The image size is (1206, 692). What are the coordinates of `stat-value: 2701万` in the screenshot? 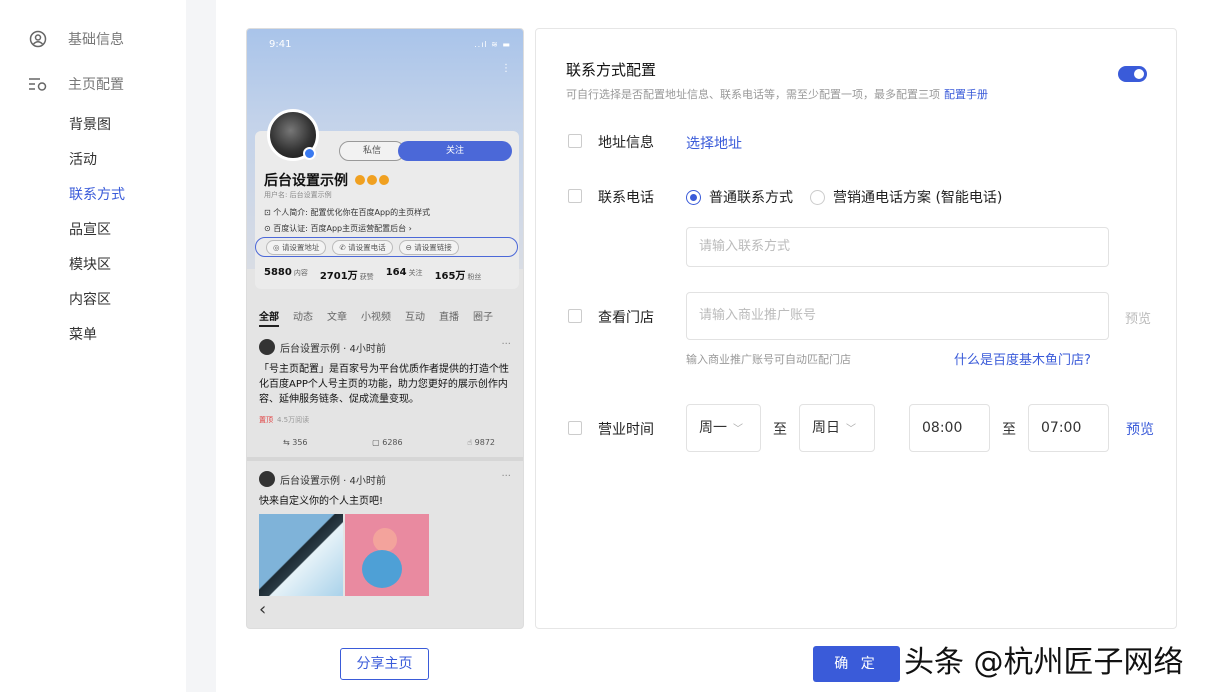 It's located at (338, 276).